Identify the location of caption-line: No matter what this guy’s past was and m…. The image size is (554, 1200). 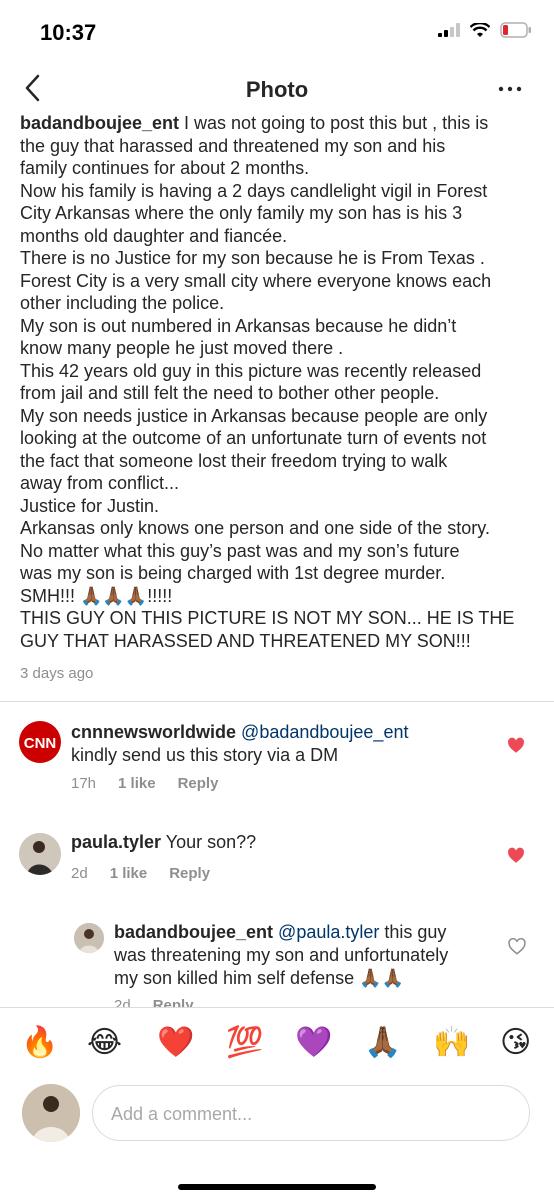
(240, 550).